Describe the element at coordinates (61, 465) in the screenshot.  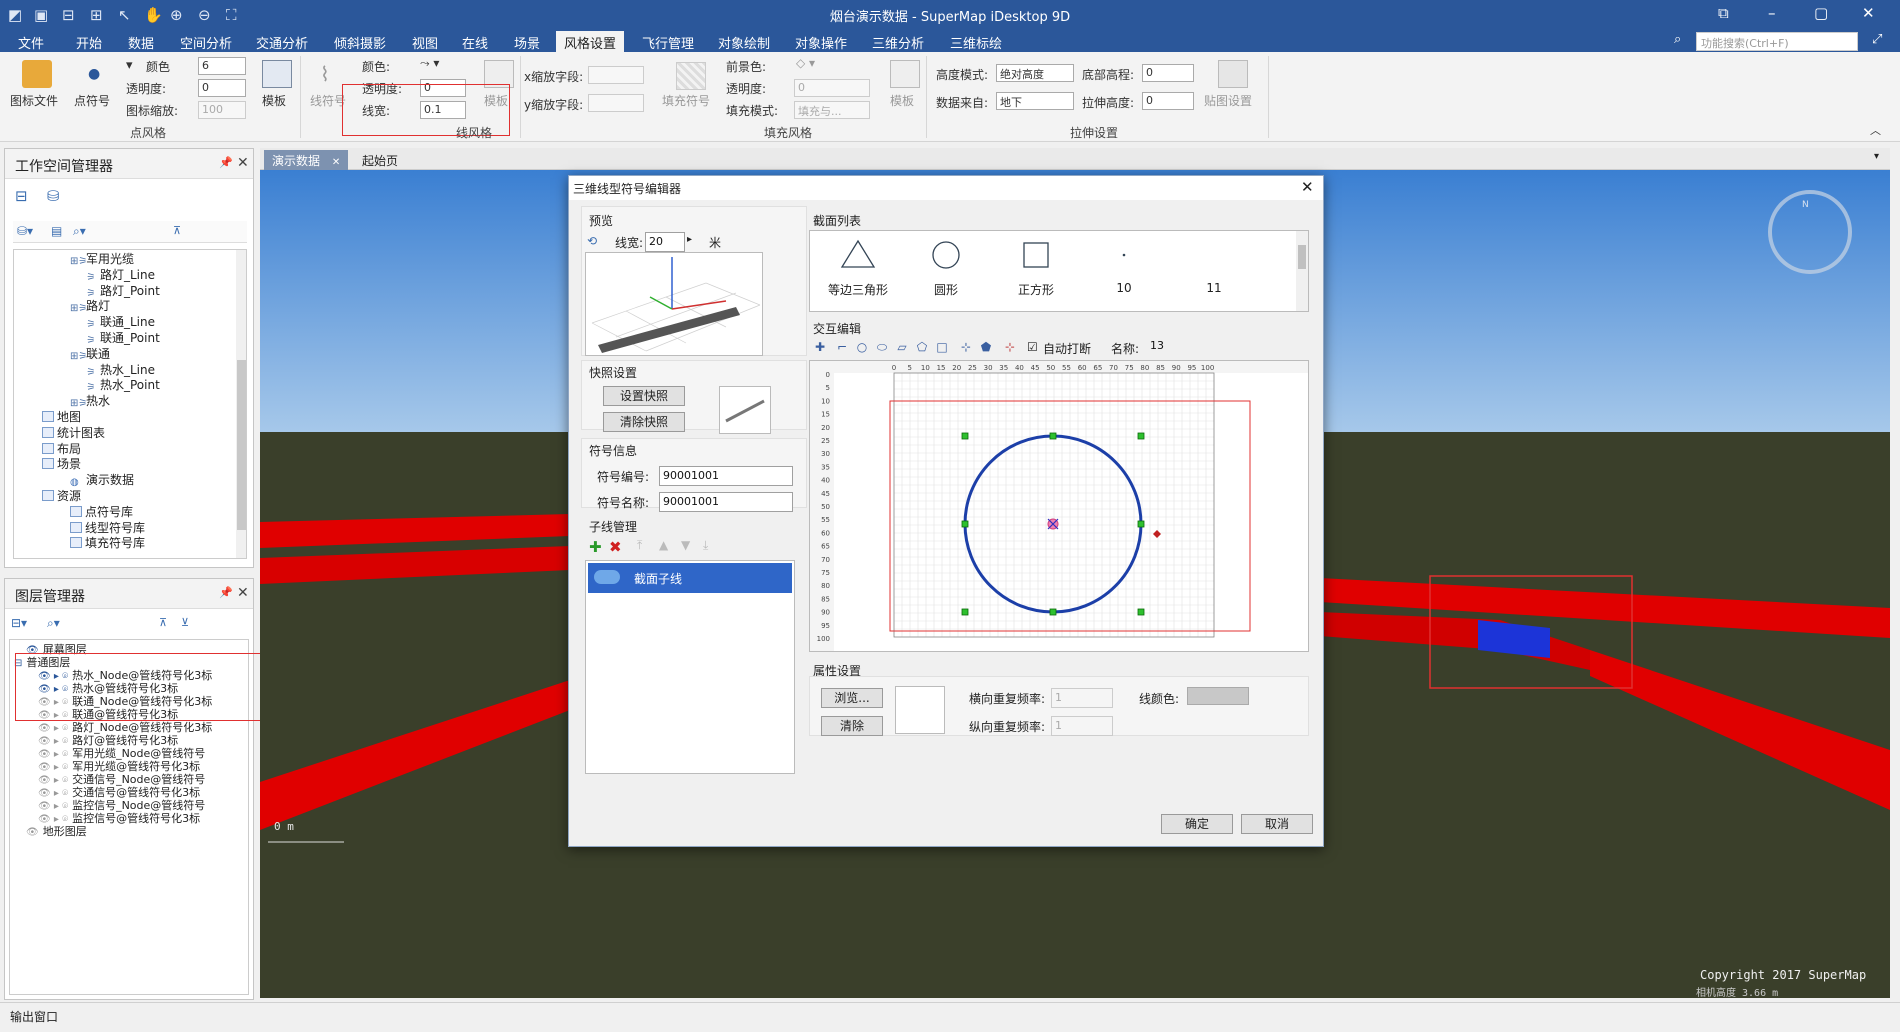
I see `tree-item: 场景` at that location.